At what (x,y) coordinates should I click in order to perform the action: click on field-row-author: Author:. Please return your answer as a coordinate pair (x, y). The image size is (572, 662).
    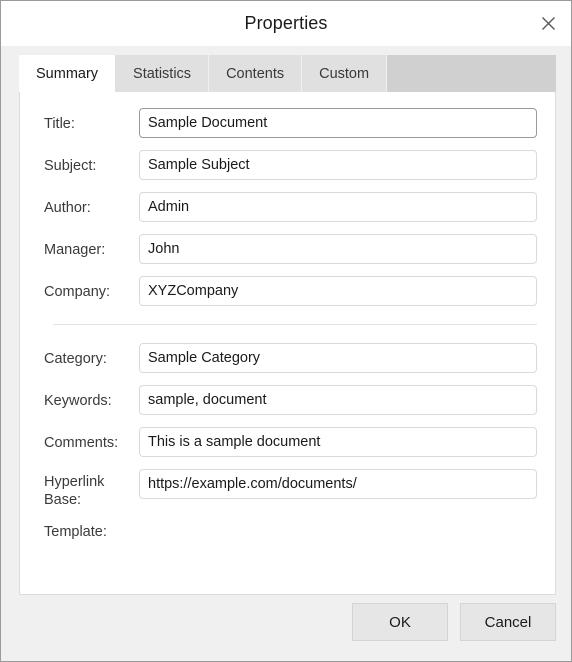
    Looking at the image, I should click on (290, 207).